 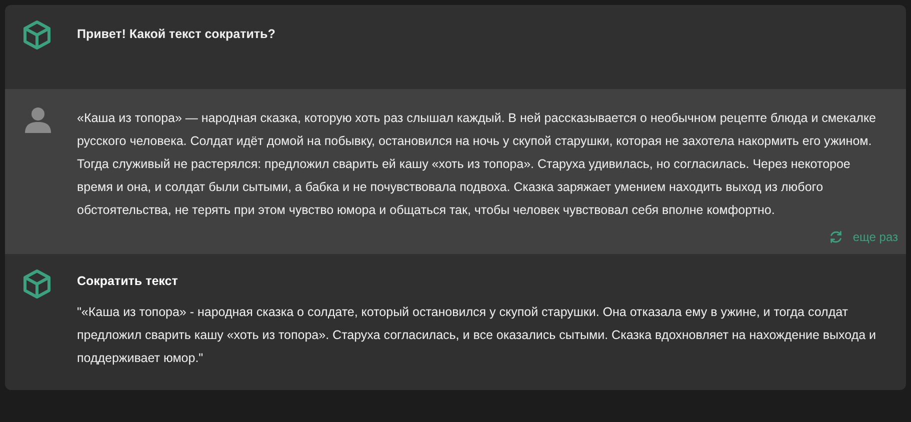 I want to click on message-title: Сократить текст, so click(x=128, y=281).